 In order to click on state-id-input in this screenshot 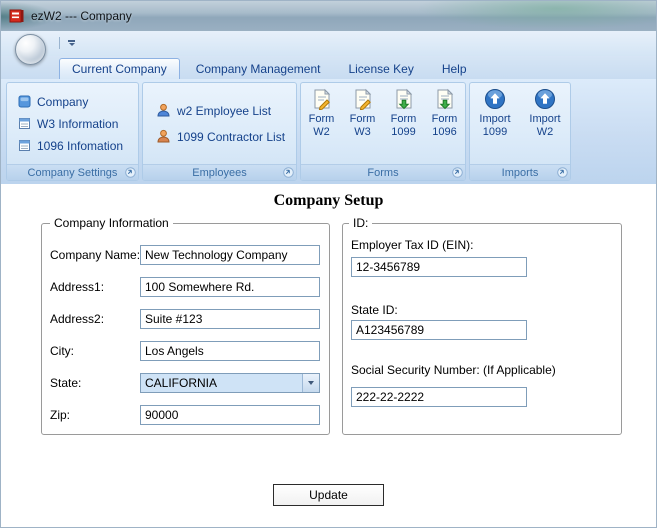, I will do `click(439, 330)`.